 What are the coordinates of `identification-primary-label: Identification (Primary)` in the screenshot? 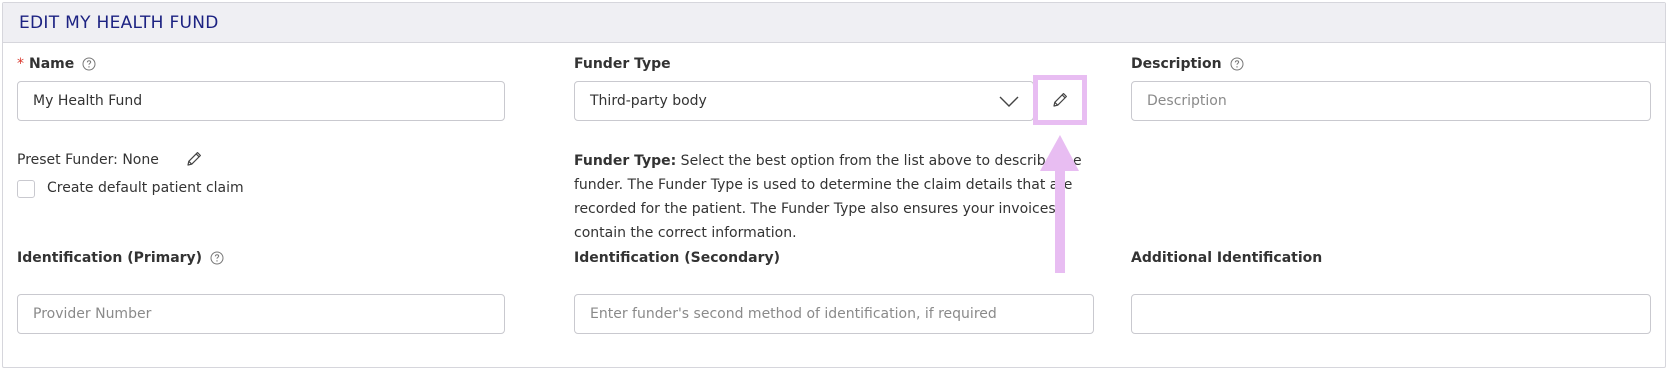 It's located at (110, 258).